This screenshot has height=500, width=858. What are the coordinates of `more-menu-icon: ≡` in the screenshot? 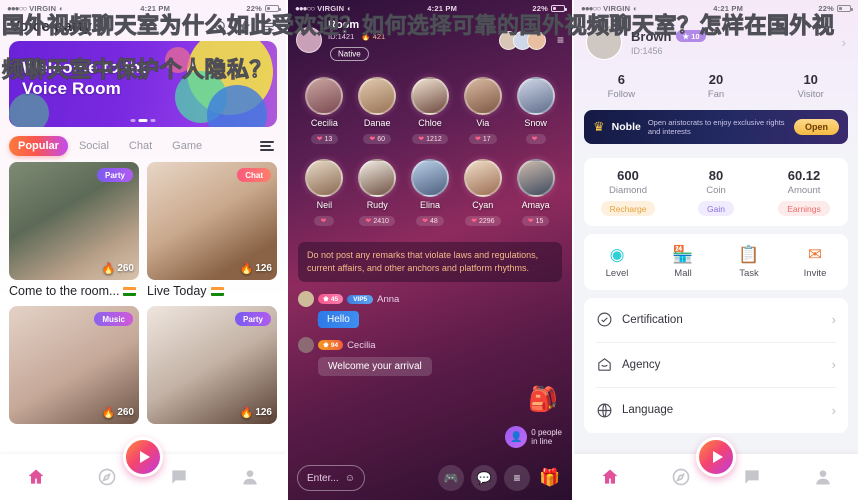 It's located at (517, 478).